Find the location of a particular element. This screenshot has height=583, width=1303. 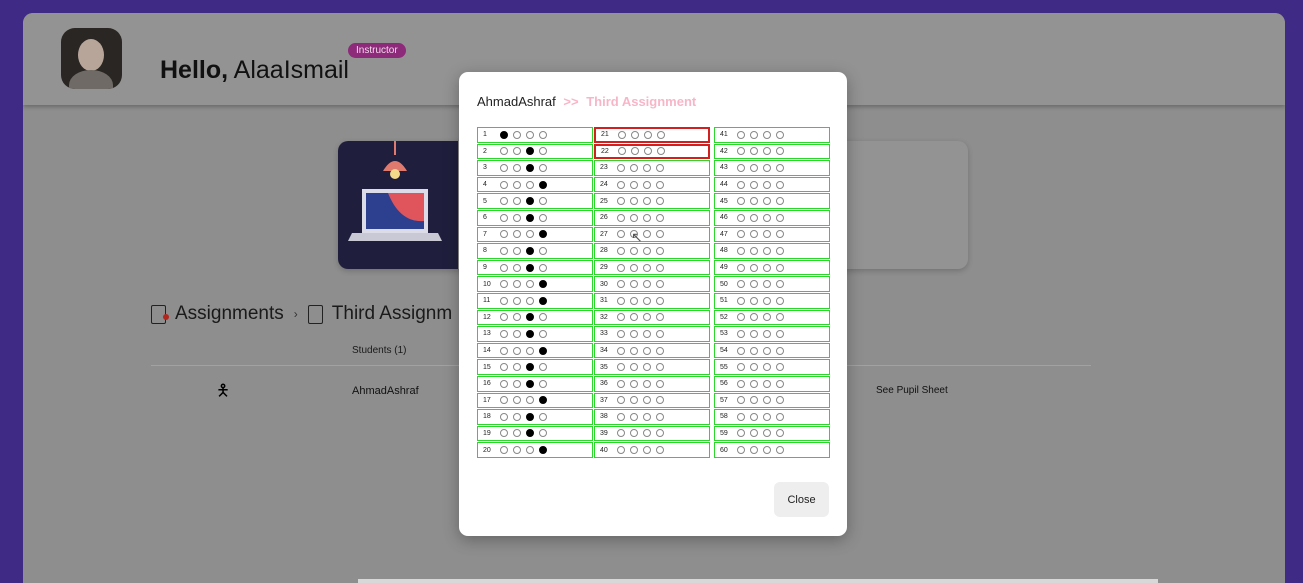

question-number: 32 is located at coordinates (604, 317).